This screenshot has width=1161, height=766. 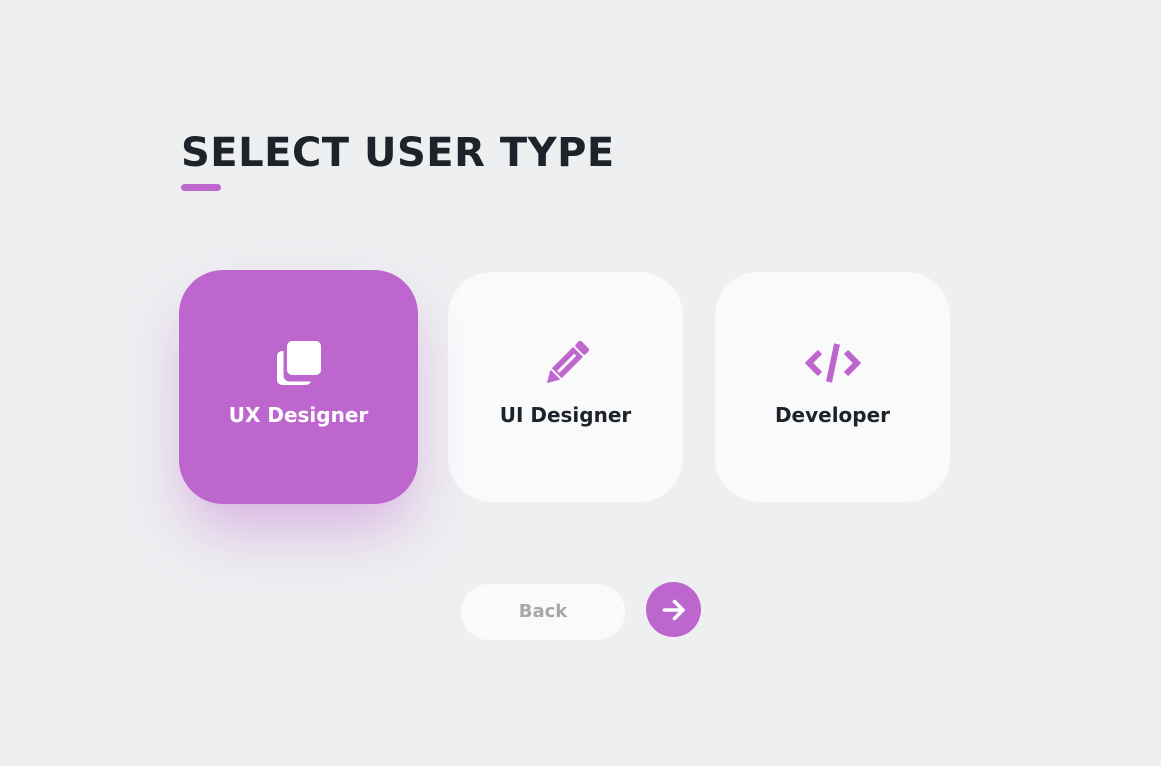 What do you see at coordinates (201, 187) in the screenshot?
I see `title-underline` at bounding box center [201, 187].